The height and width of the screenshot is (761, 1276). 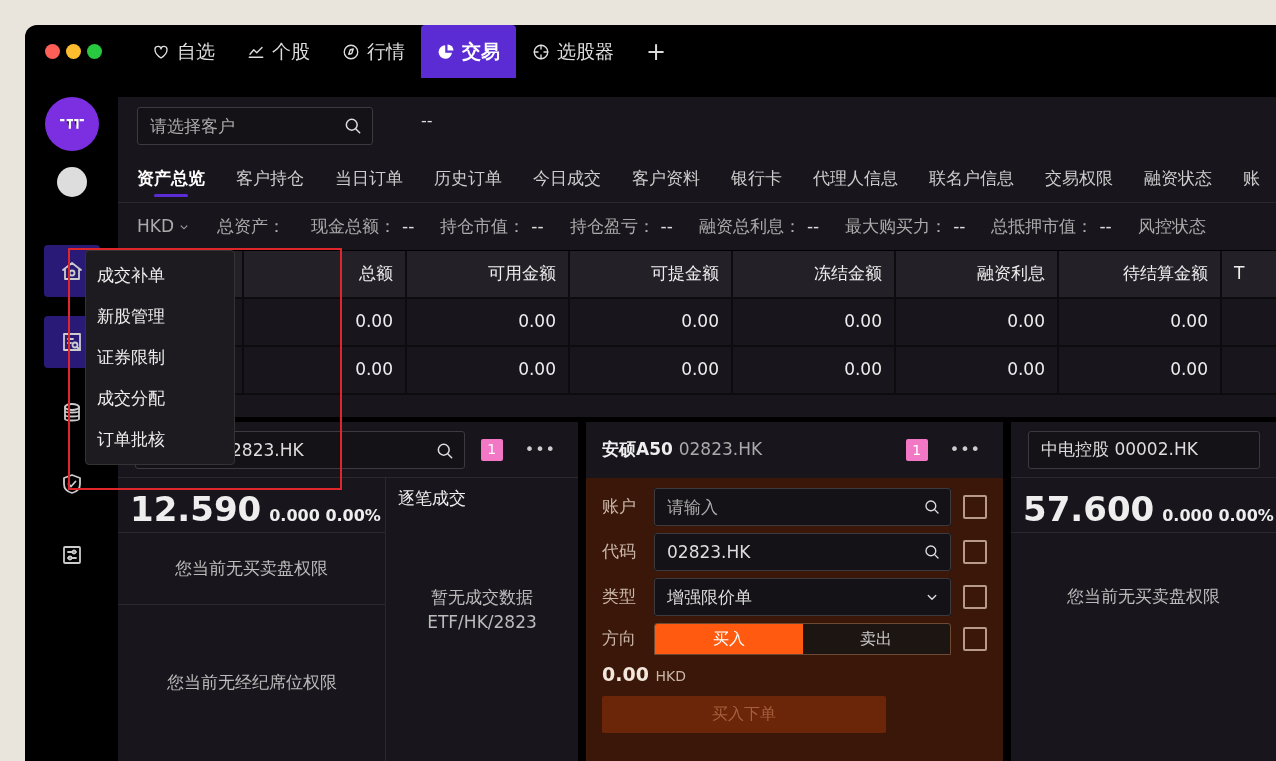 What do you see at coordinates (482, 597) in the screenshot?
I see `empty-text: 暂无成交数据` at bounding box center [482, 597].